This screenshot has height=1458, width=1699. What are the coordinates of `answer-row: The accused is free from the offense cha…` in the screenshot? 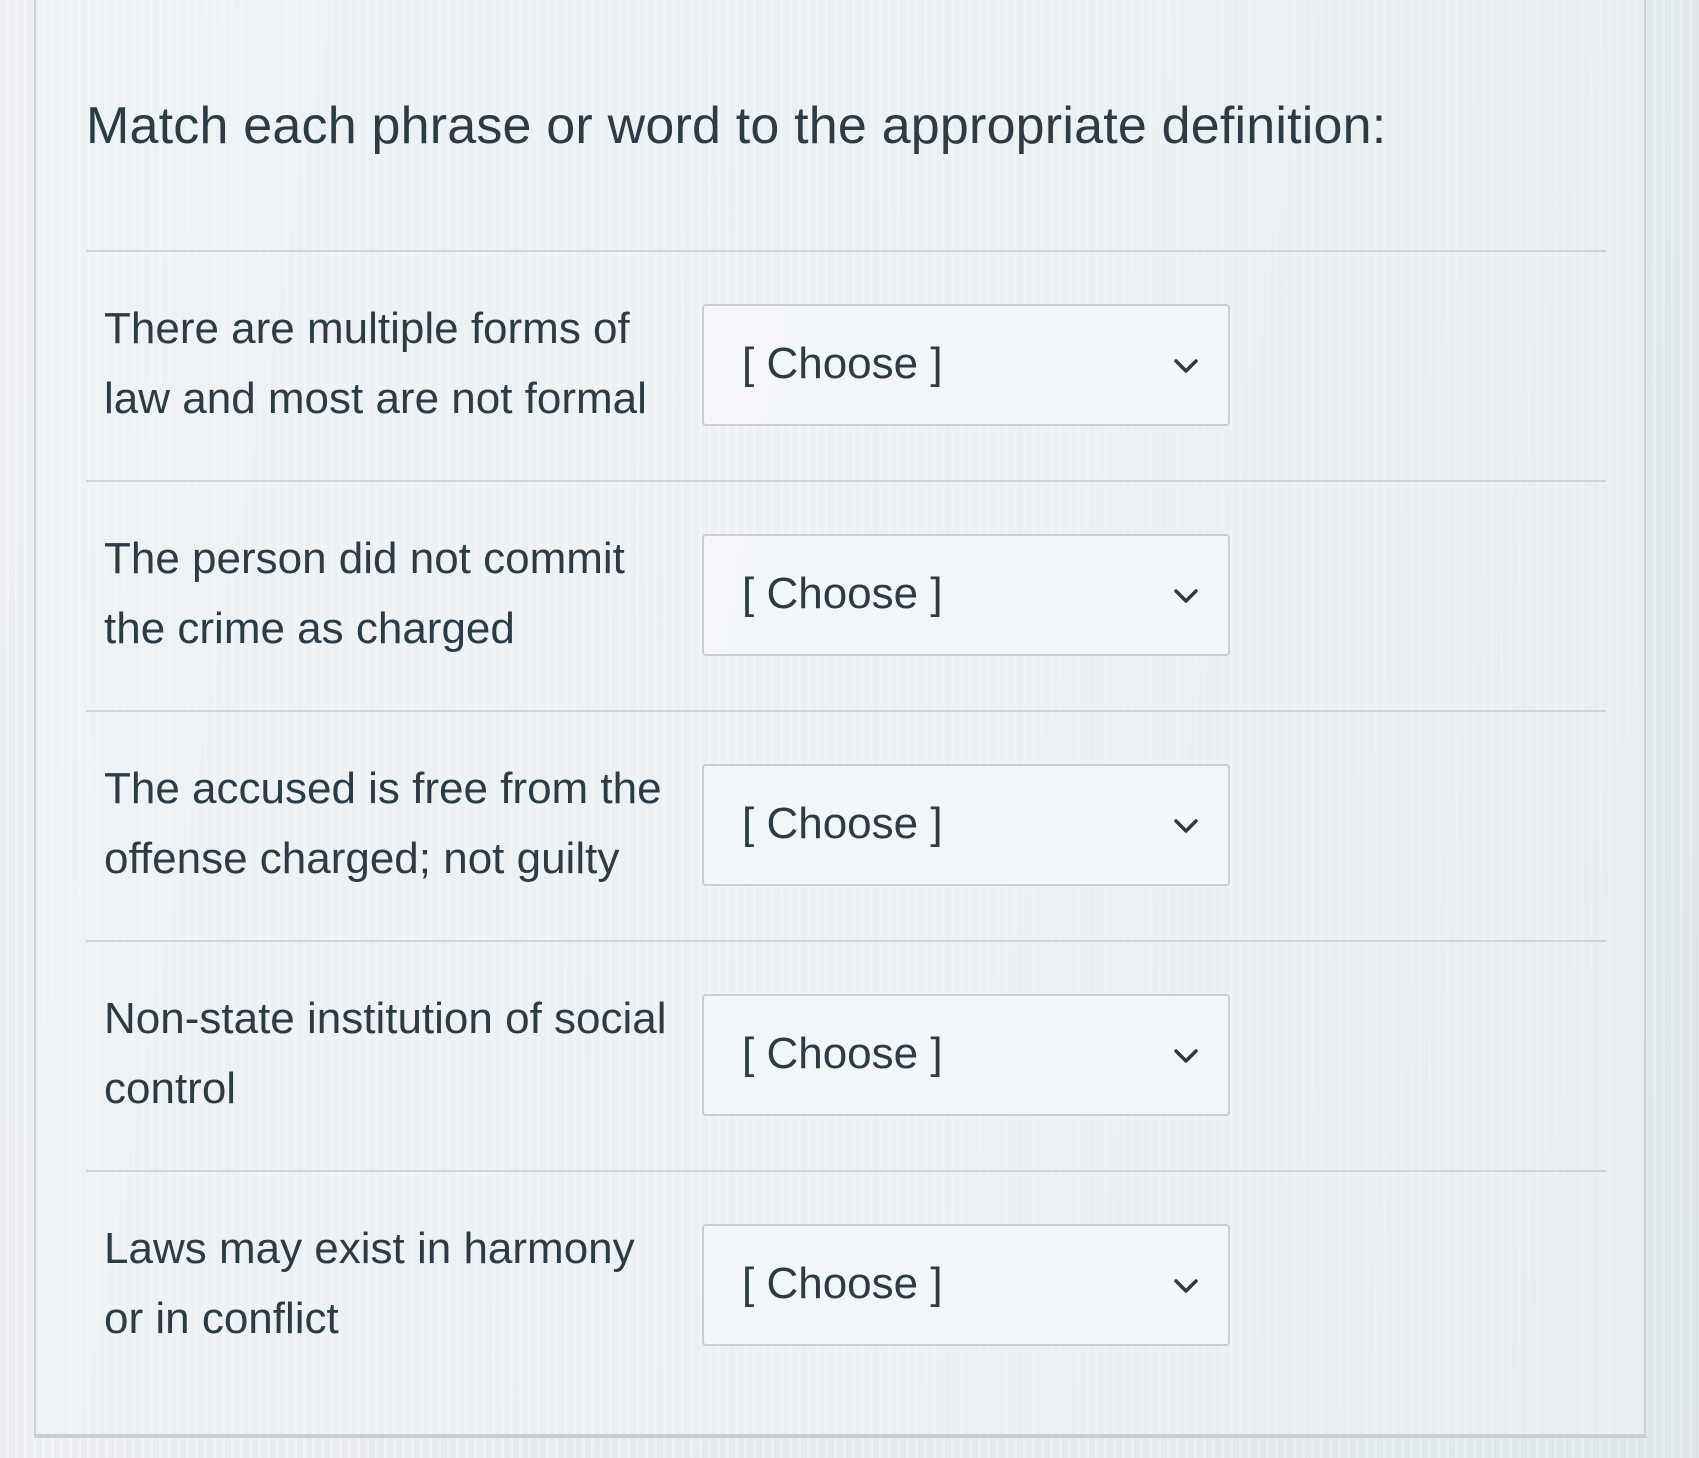 It's located at (846, 825).